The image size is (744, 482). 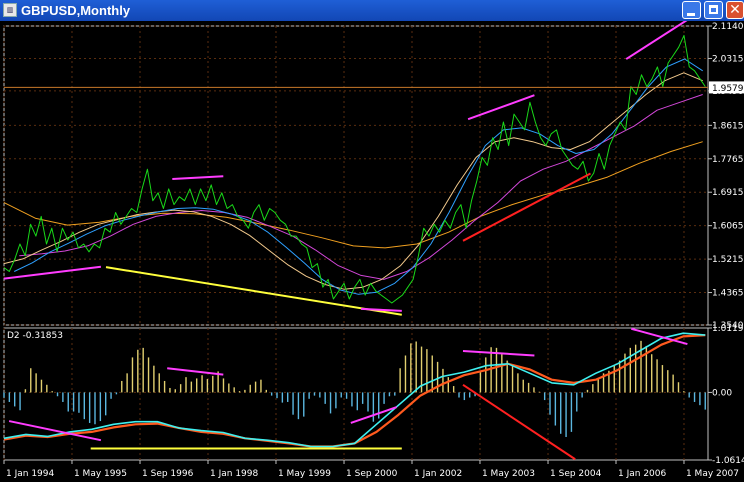 I want to click on title-bar: ▥ GBPUSD,Monthly ✕, so click(x=372, y=10).